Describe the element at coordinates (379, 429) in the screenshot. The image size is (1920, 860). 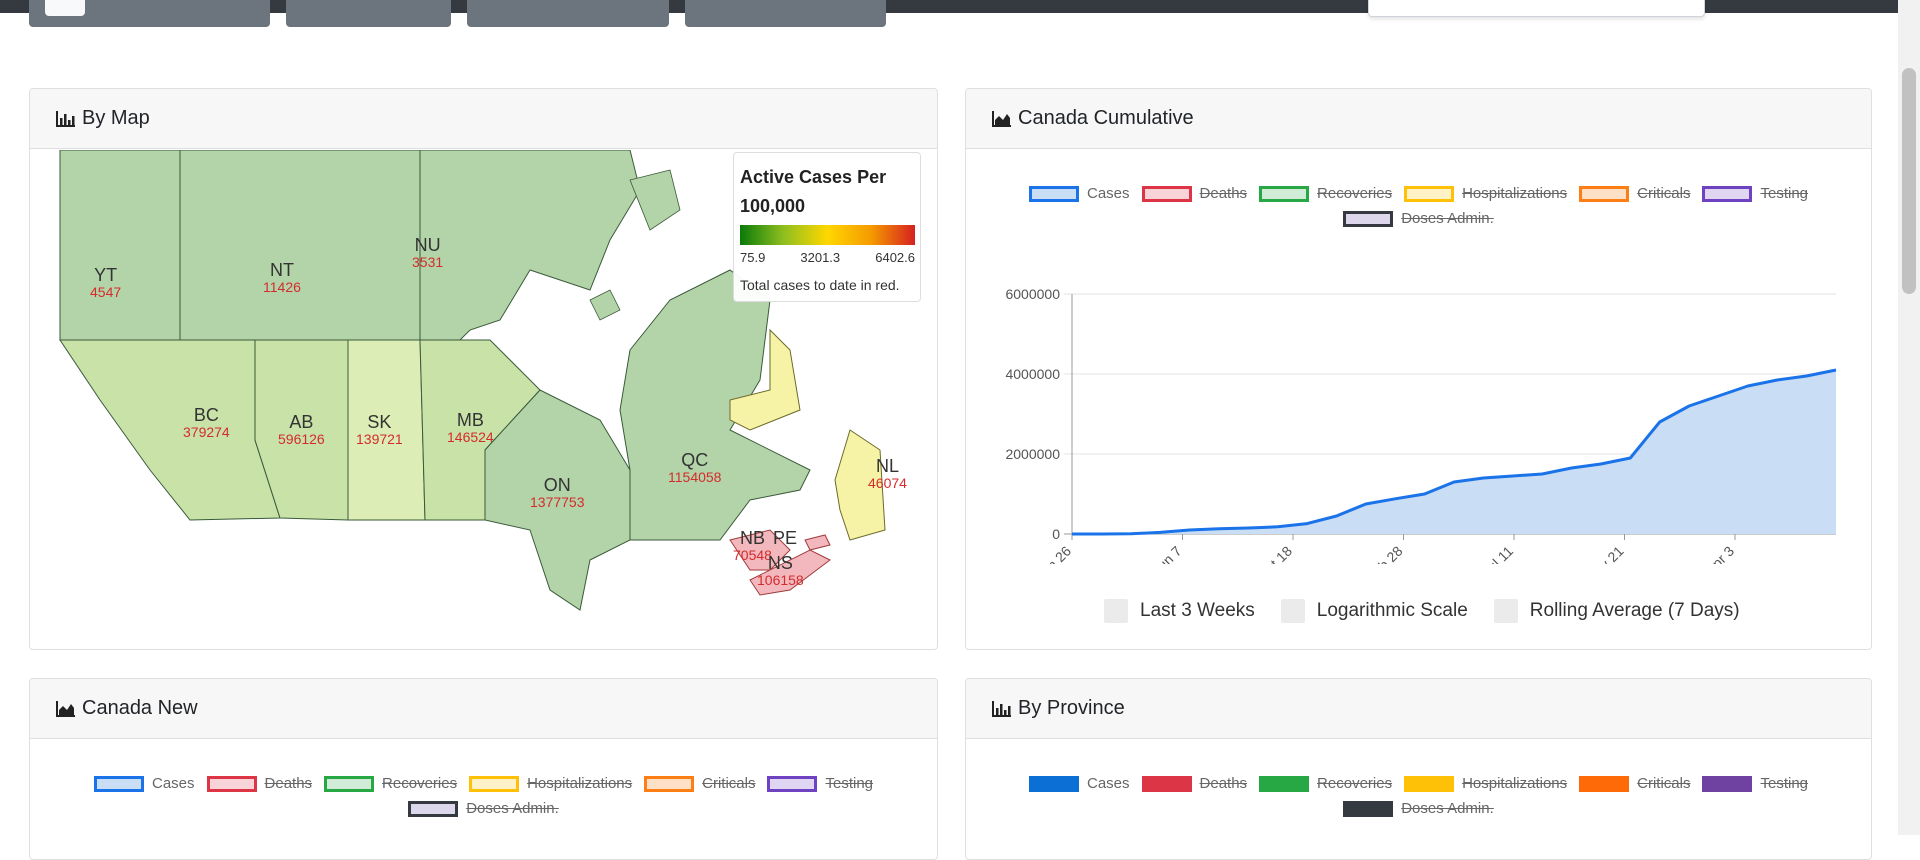
I see `province-label-sk: SK 139721` at that location.